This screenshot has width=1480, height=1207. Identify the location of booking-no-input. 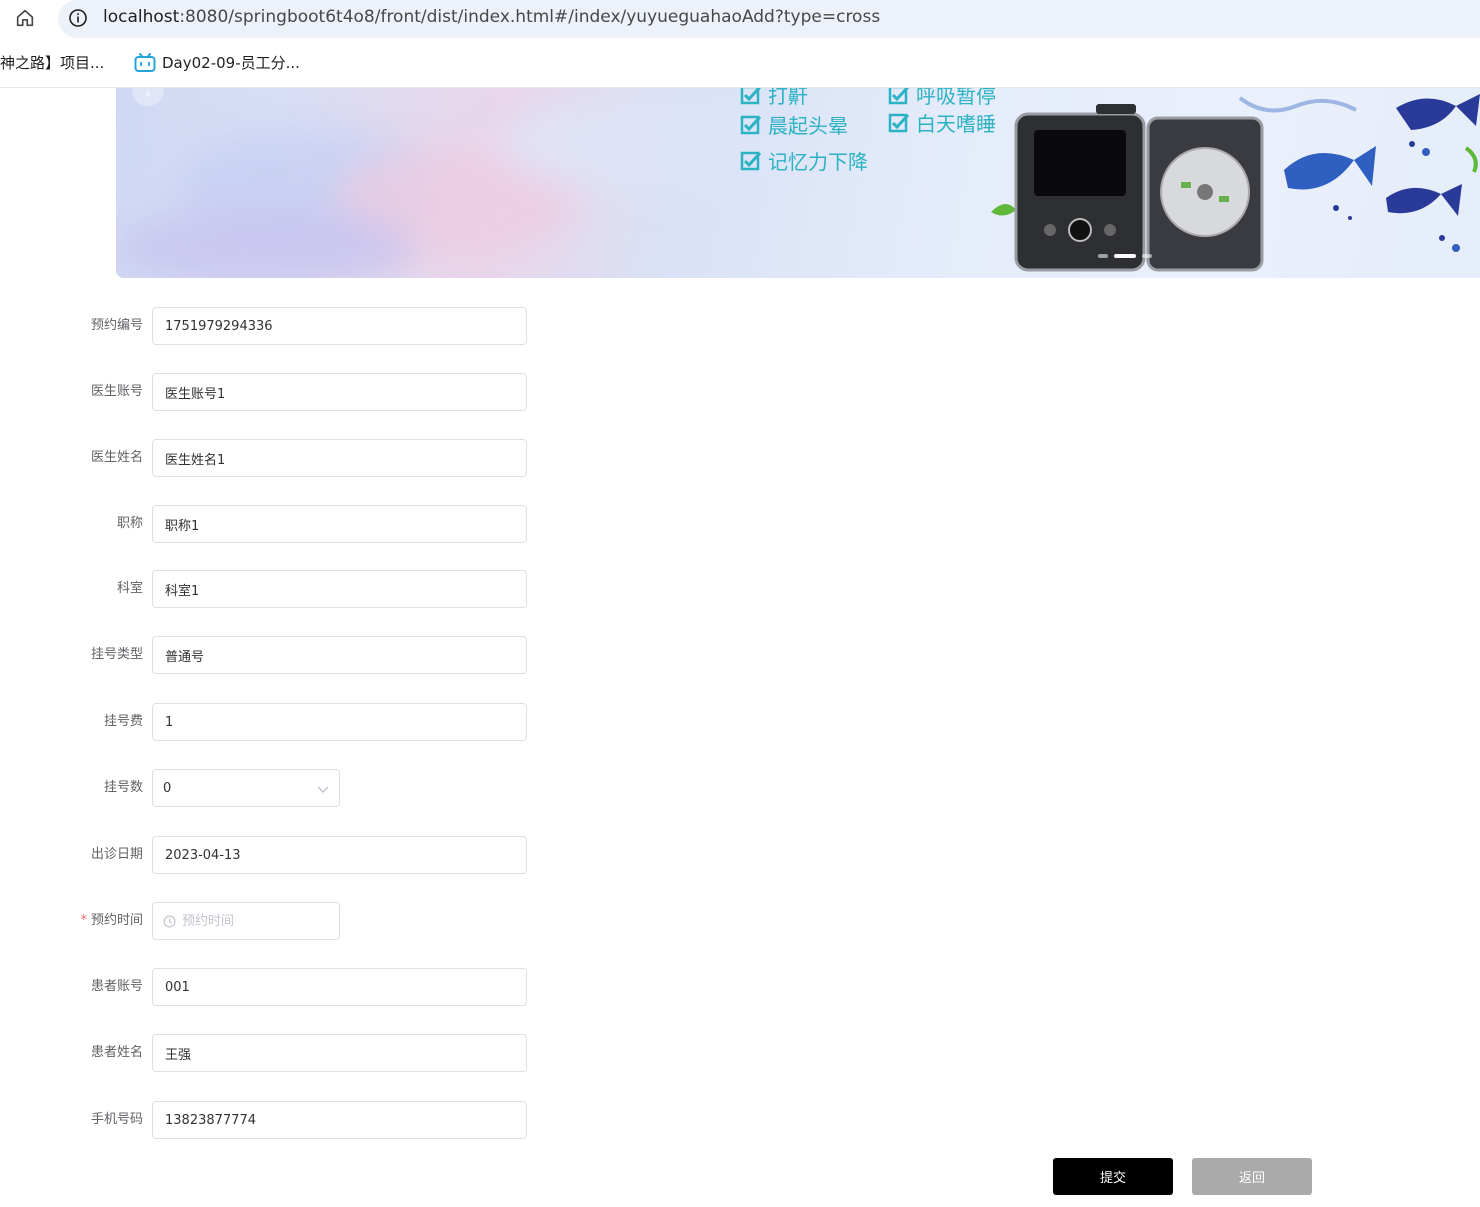
(339, 326).